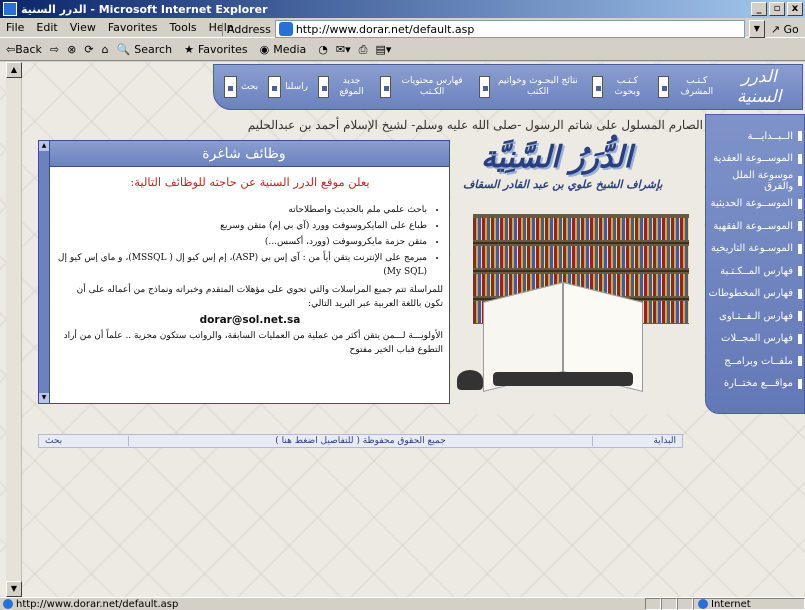 The image size is (805, 610). What do you see at coordinates (563, 379) in the screenshot?
I see `book-cover` at bounding box center [563, 379].